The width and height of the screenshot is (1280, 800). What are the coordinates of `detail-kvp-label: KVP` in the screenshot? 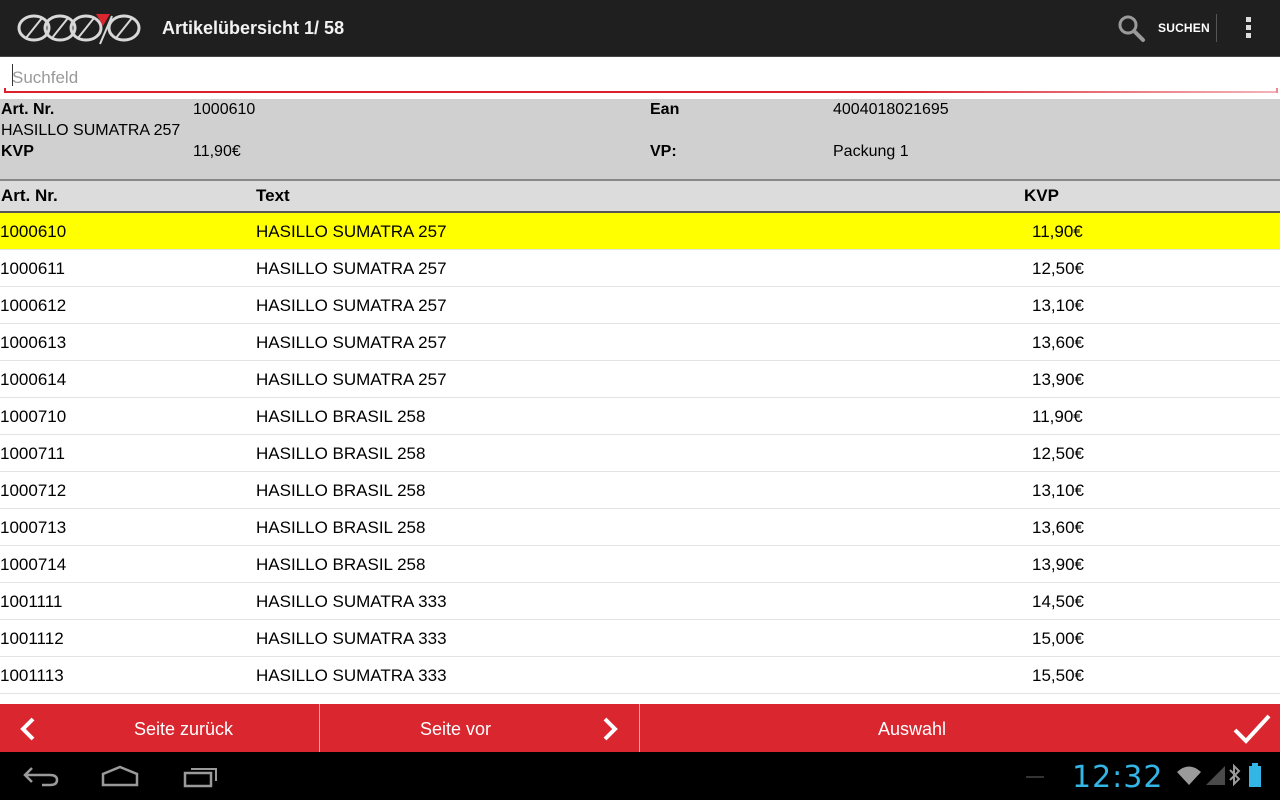 It's located at (17, 151).